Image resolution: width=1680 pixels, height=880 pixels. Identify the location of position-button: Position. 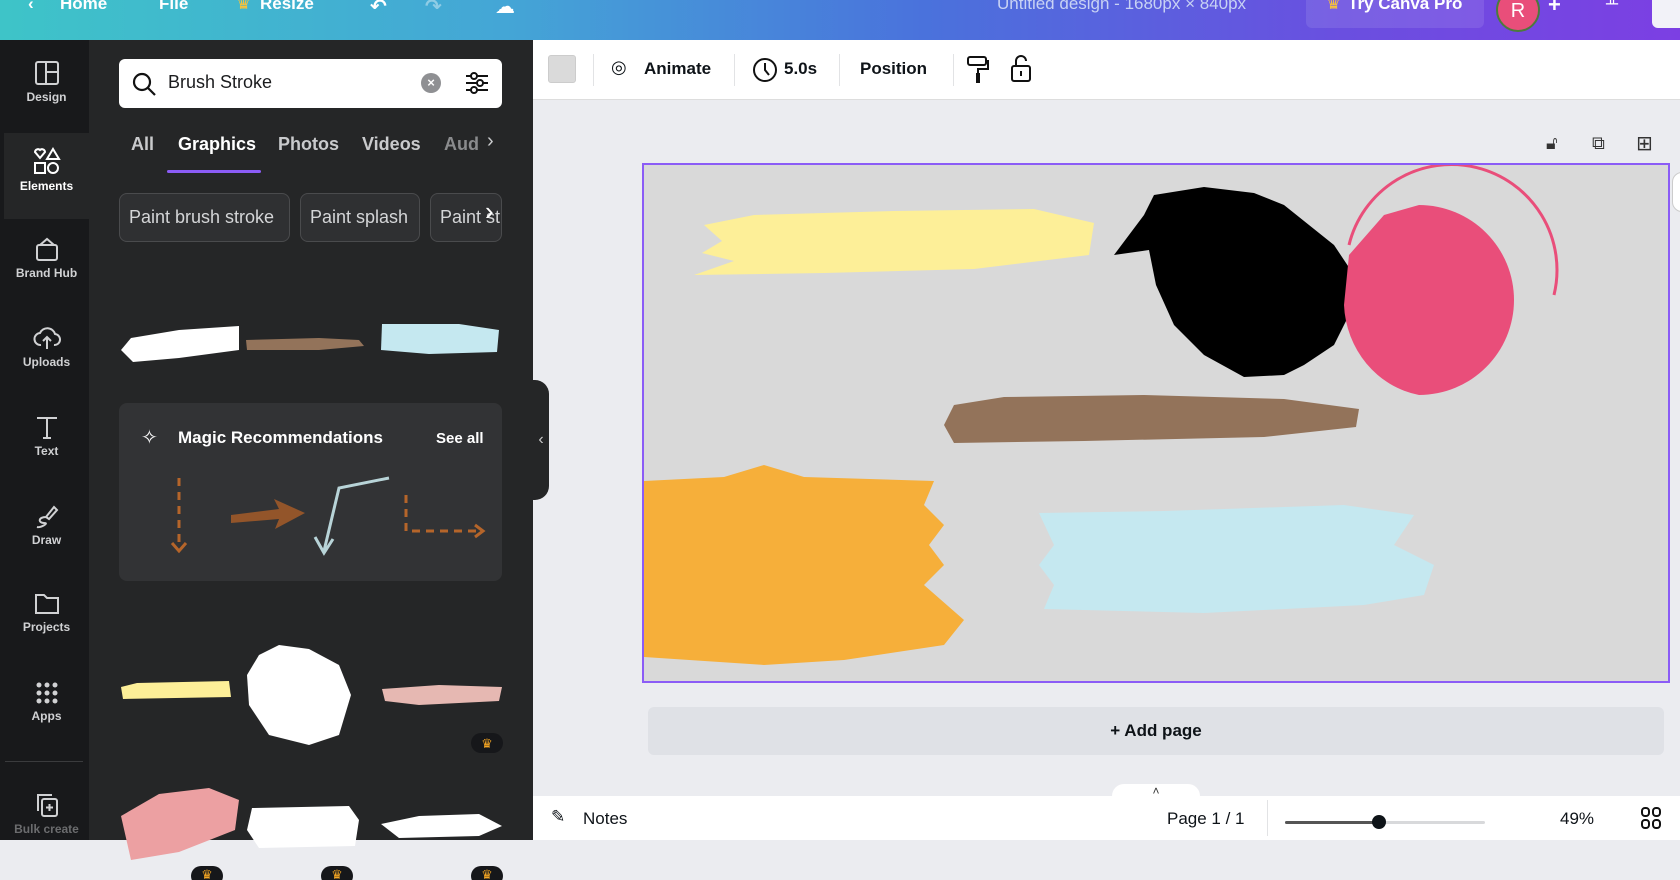
(893, 69).